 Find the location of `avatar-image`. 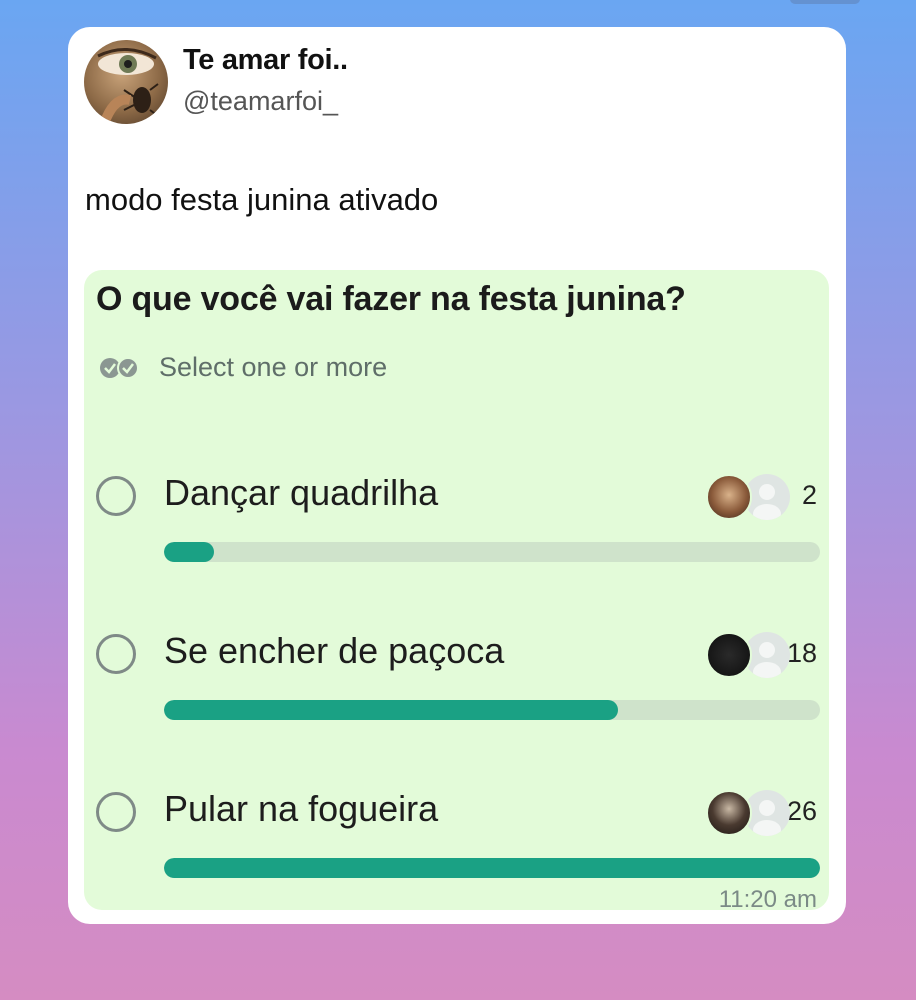

avatar-image is located at coordinates (128, 86).